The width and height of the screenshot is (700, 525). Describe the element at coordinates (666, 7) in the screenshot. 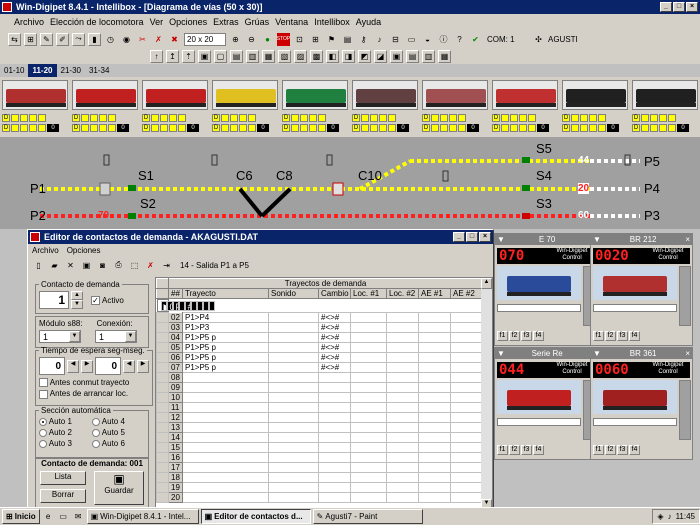

I see `minimize-button: _` at that location.